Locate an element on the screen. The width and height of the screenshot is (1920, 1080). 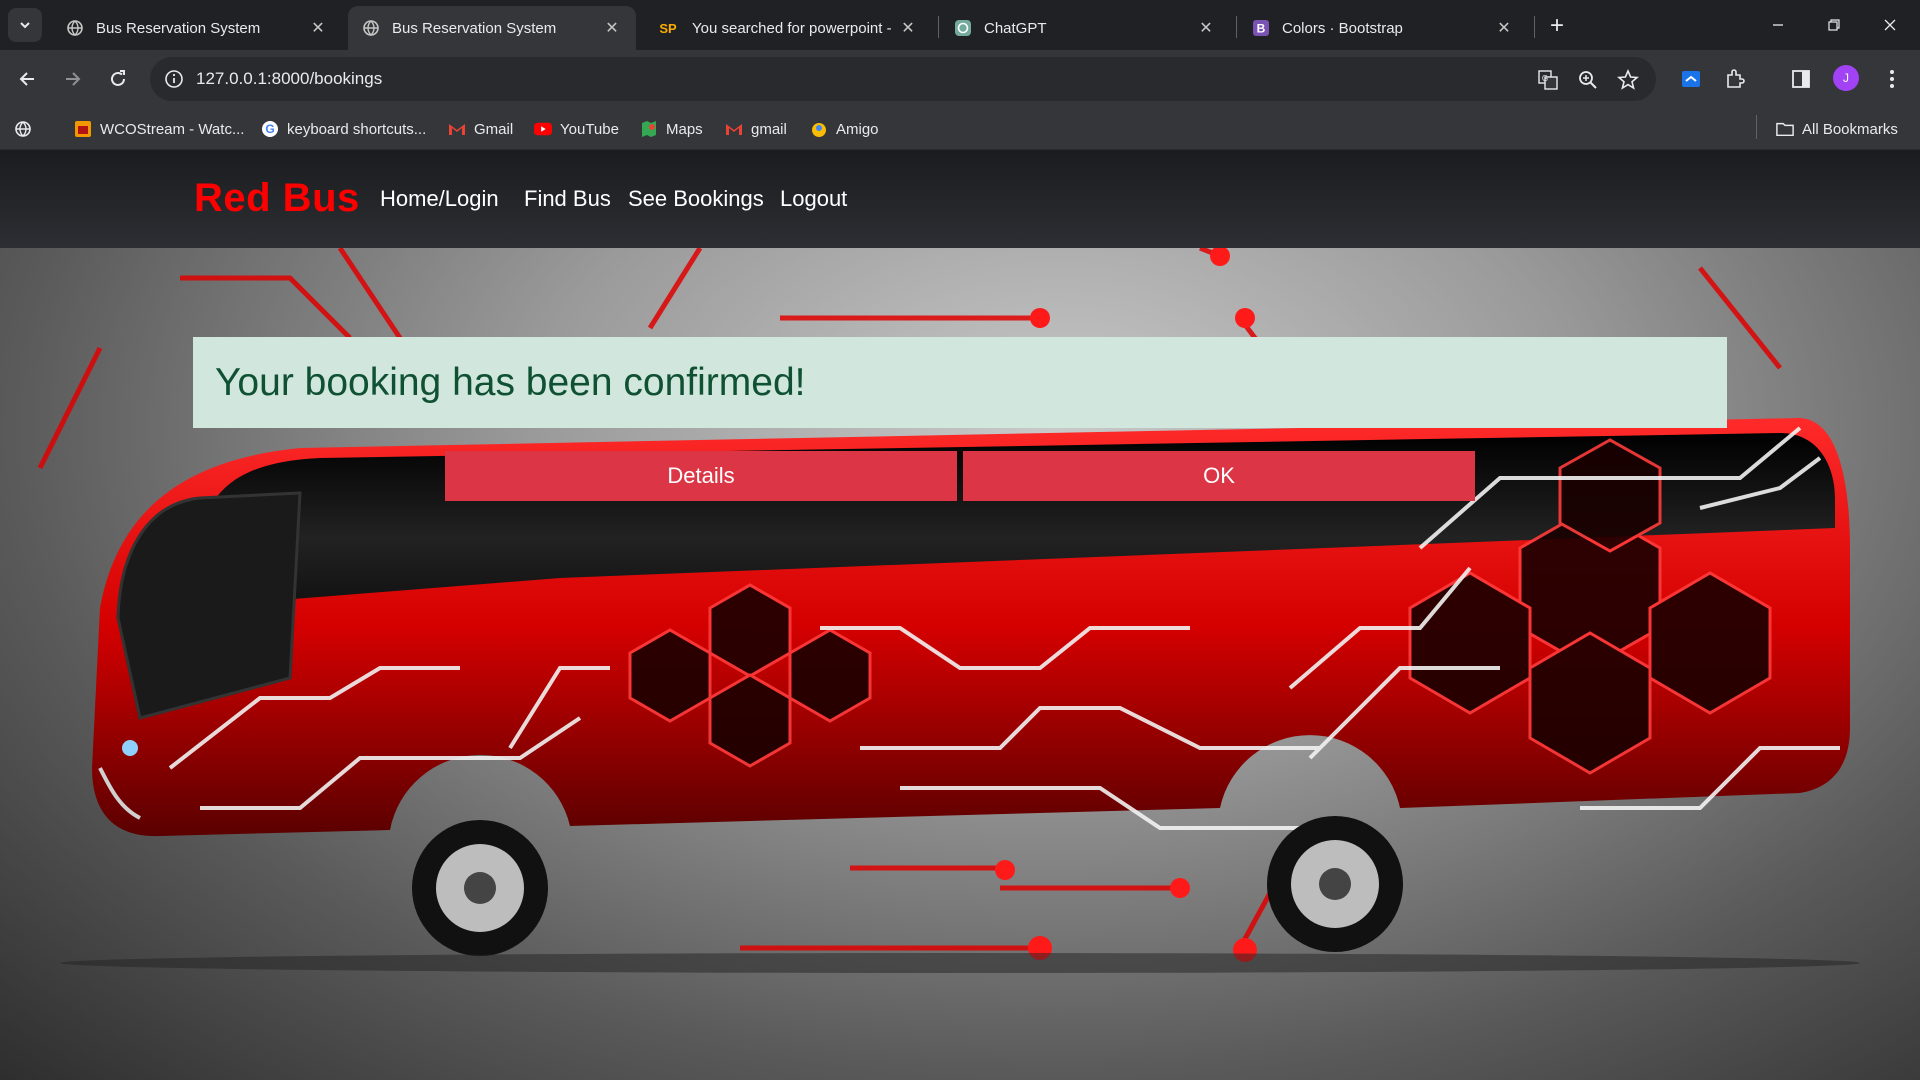
svg-text: B is located at coordinates (1261, 29).